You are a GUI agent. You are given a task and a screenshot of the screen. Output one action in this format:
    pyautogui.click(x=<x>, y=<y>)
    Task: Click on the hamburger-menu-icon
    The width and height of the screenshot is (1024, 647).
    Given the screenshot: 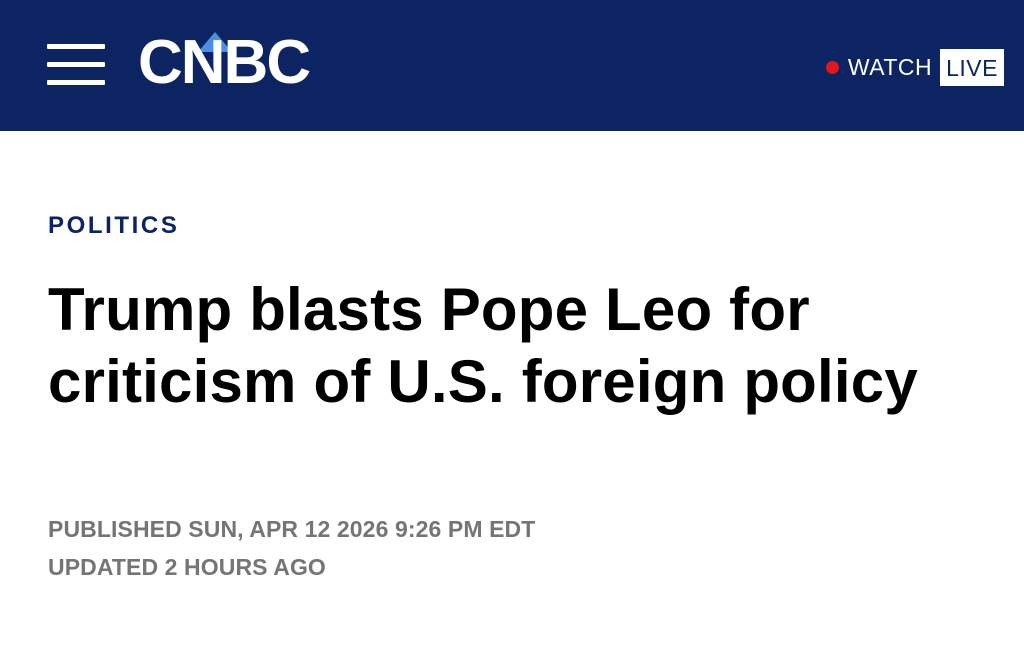 What is the action you would take?
    pyautogui.click(x=76, y=65)
    